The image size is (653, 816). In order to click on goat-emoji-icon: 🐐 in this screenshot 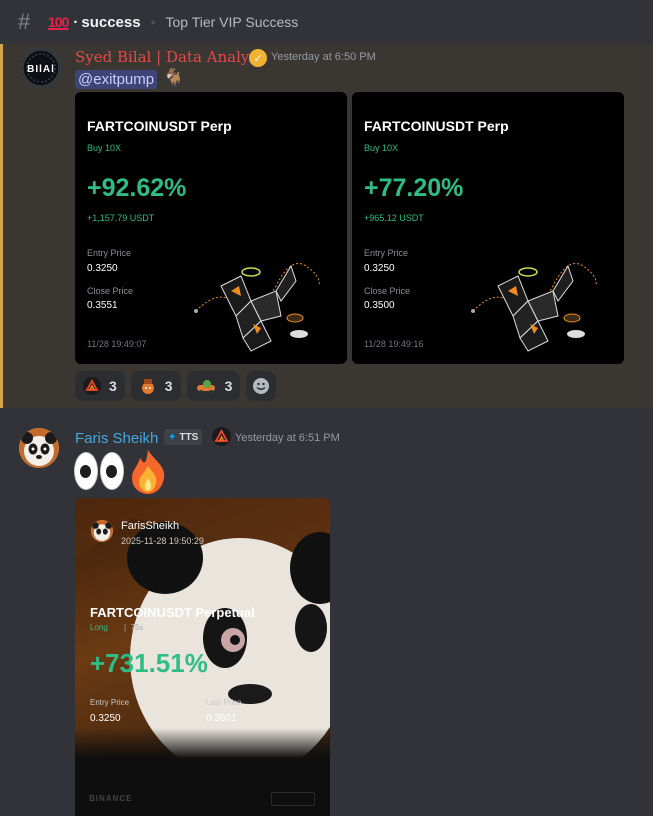, I will do `click(174, 77)`.